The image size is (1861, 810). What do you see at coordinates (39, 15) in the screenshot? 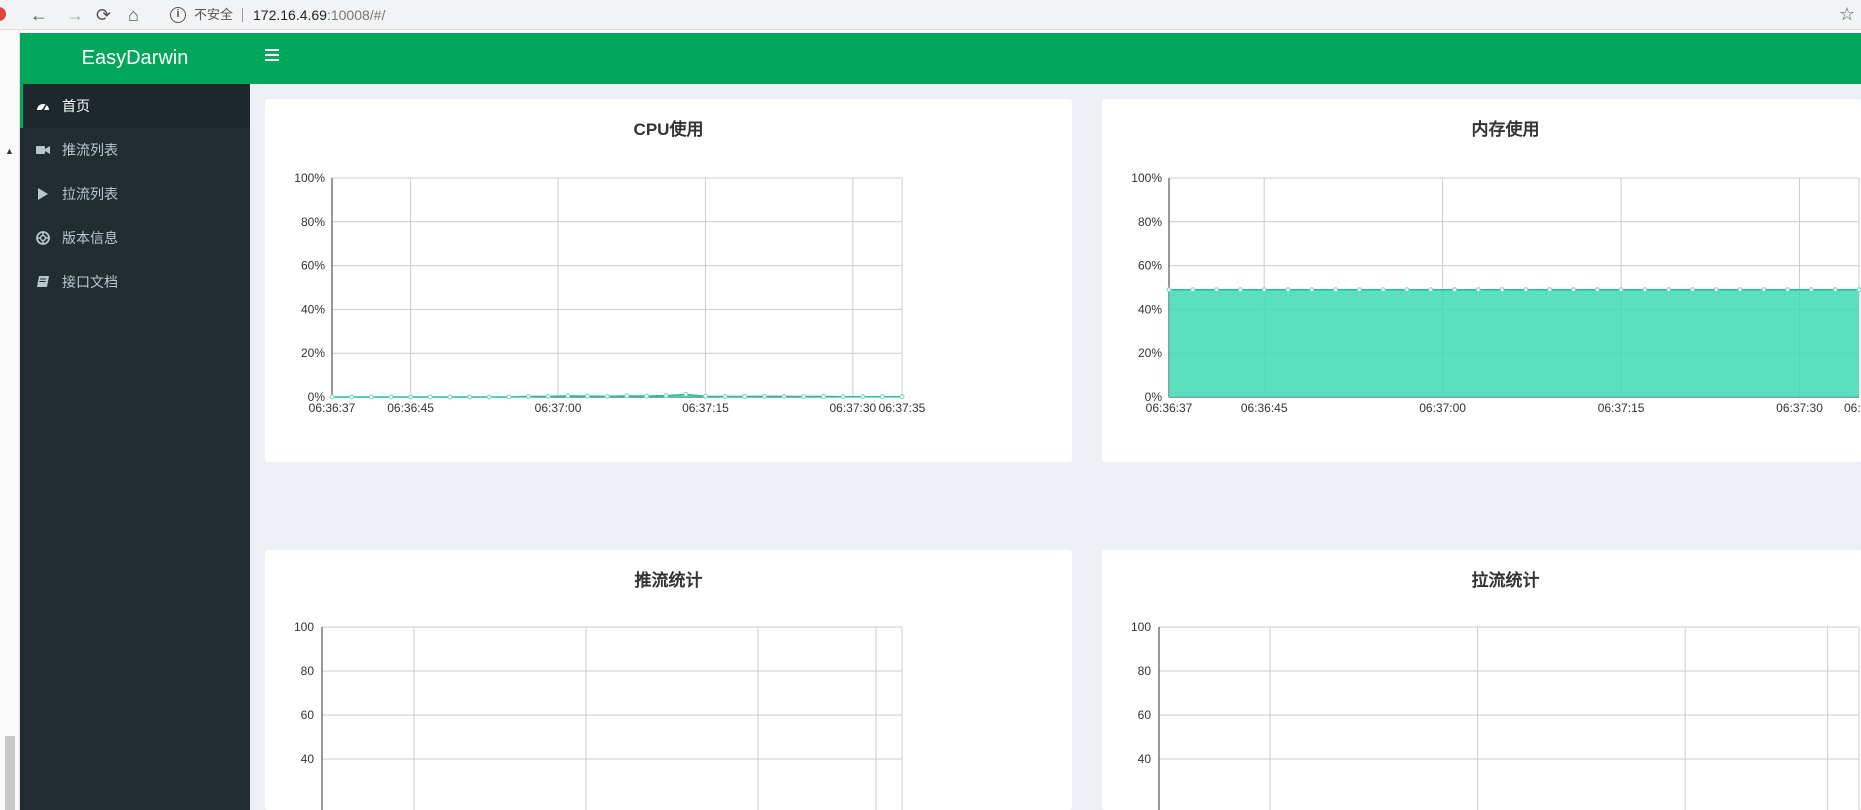
I see `back-icon: ←` at bounding box center [39, 15].